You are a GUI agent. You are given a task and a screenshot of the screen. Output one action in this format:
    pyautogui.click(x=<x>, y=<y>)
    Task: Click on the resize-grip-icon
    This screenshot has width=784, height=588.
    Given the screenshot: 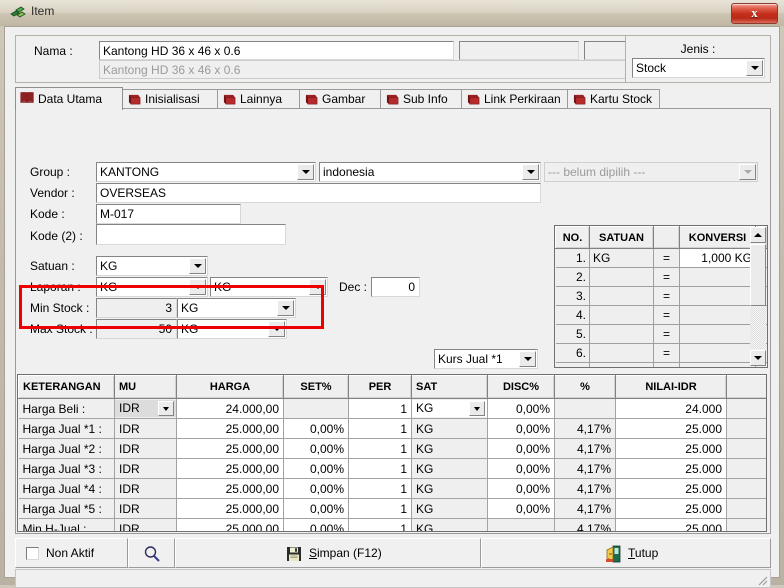 What is the action you would take?
    pyautogui.click(x=761, y=579)
    